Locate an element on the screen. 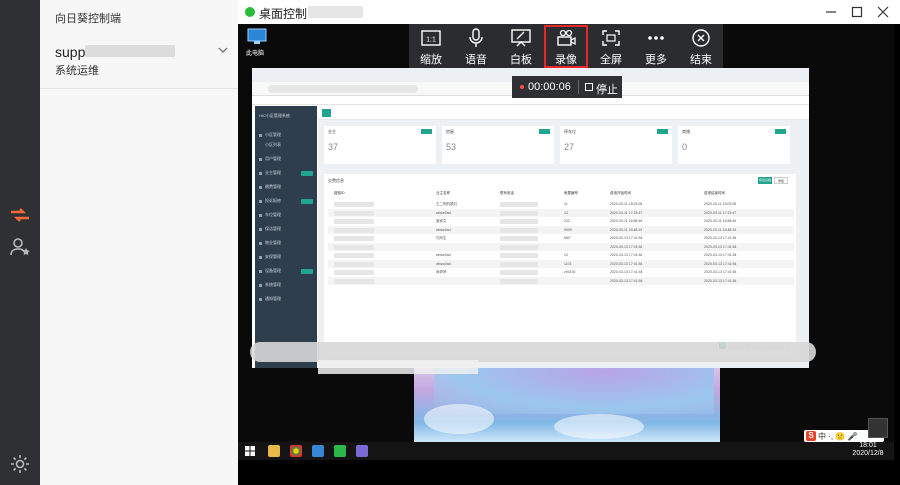 The width and height of the screenshot is (900, 485). redacted-strip is located at coordinates (533, 352).